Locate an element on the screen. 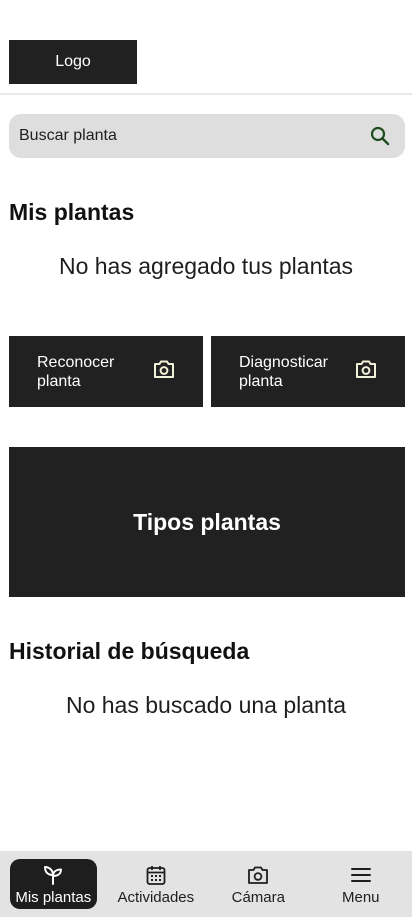  recognize-plant-button: Reconocer planta is located at coordinates (106, 371).